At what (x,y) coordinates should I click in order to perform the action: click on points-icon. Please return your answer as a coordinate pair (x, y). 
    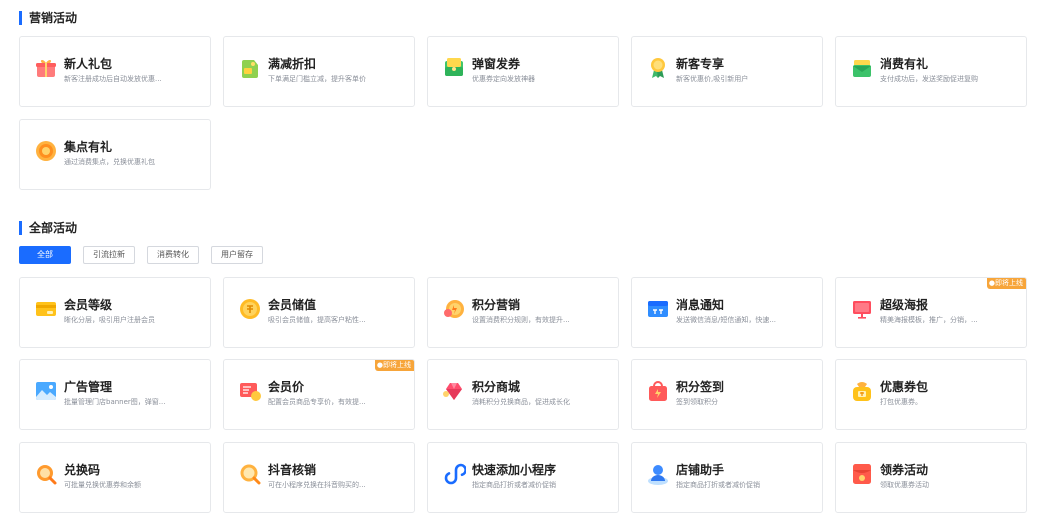
    Looking at the image, I should click on (454, 309).